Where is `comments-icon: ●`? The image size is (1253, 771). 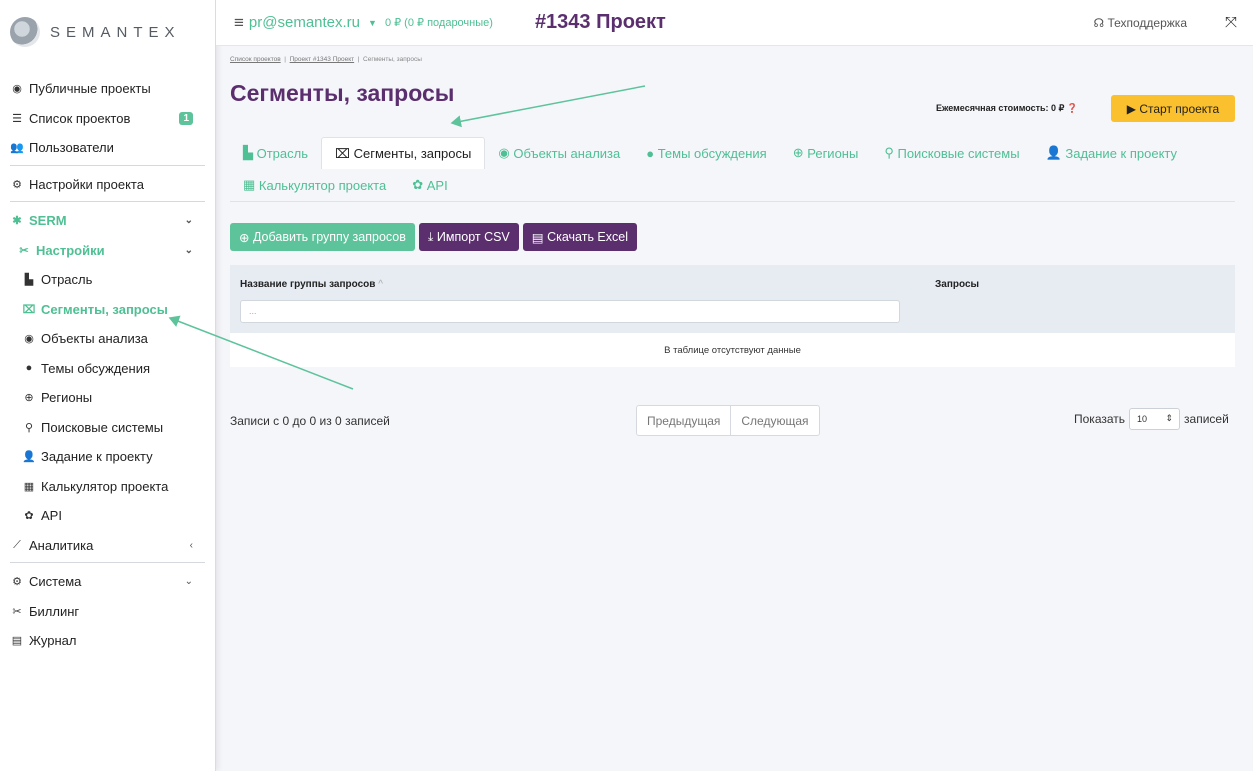 comments-icon: ● is located at coordinates (29, 368).